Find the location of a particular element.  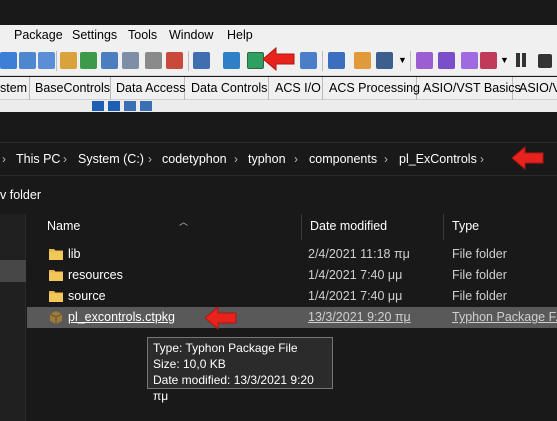

column-header-type: Type is located at coordinates (500, 227).